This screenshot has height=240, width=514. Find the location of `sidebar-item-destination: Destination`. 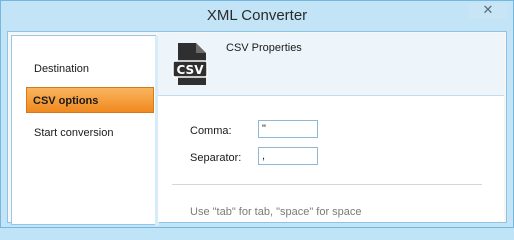

sidebar-item-destination: Destination is located at coordinates (83, 69).